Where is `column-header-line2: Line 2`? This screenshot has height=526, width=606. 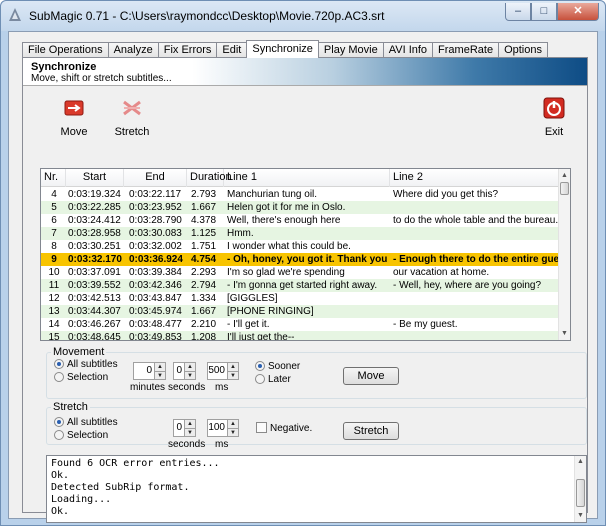
column-header-line2: Line 2 is located at coordinates (474, 178).